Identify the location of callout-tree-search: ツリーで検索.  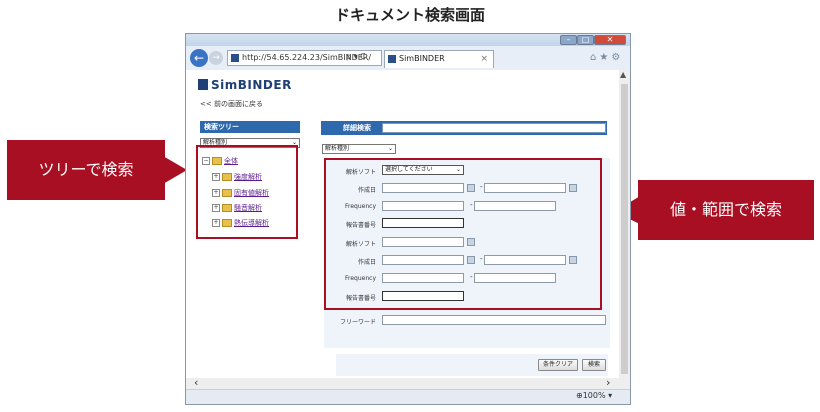
(86, 170).